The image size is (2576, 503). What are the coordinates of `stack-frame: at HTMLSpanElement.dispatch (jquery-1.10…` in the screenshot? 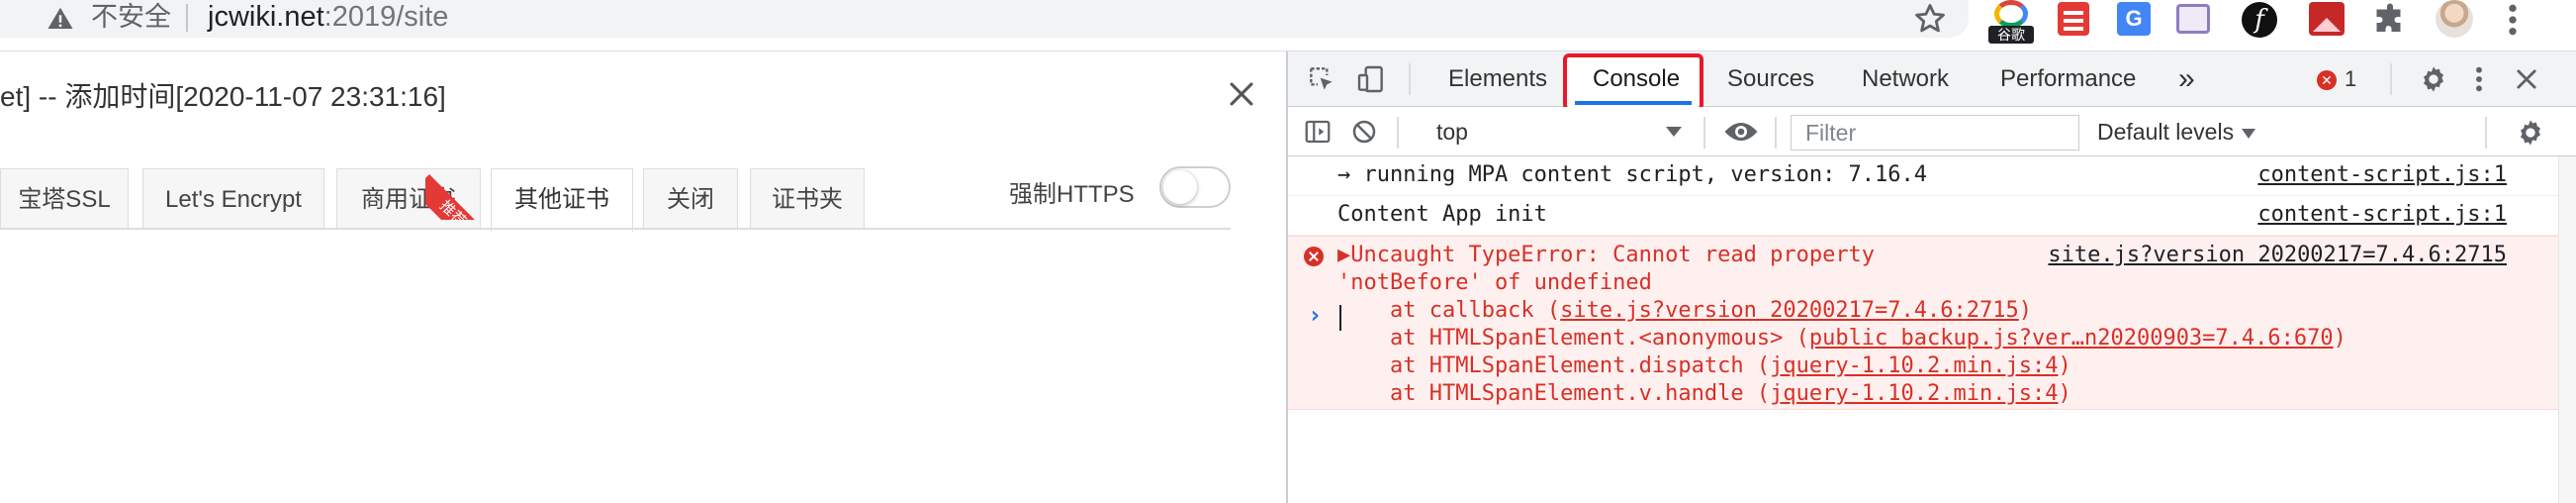 It's located at (1704, 365).